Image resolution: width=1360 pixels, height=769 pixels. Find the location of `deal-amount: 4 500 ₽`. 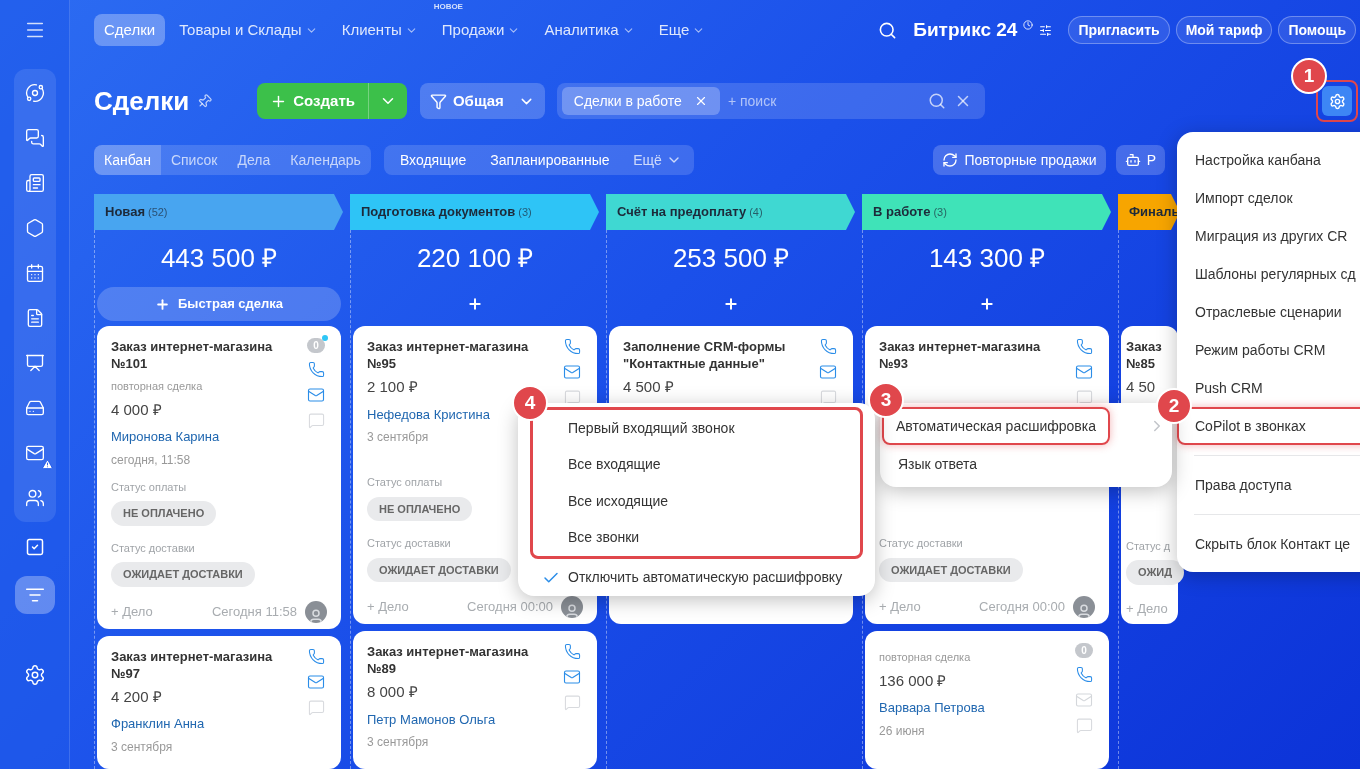

deal-amount: 4 500 ₽ is located at coordinates (649, 387).